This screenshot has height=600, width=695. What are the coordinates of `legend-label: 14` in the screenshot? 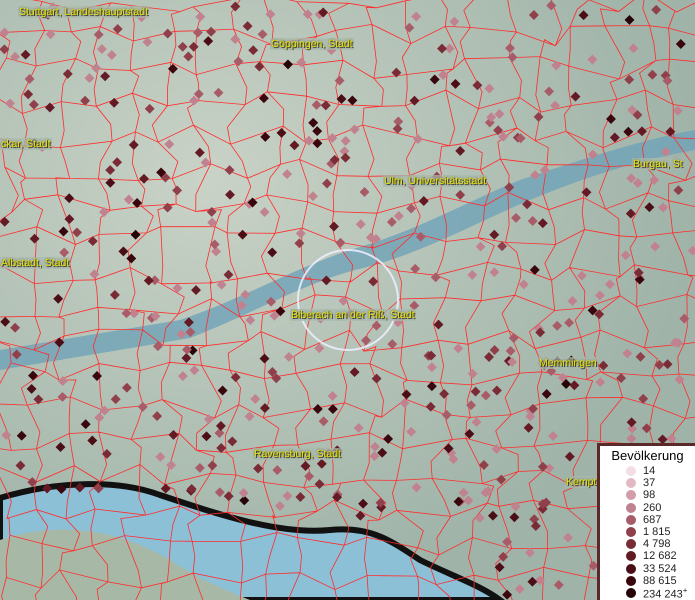 It's located at (649, 471).